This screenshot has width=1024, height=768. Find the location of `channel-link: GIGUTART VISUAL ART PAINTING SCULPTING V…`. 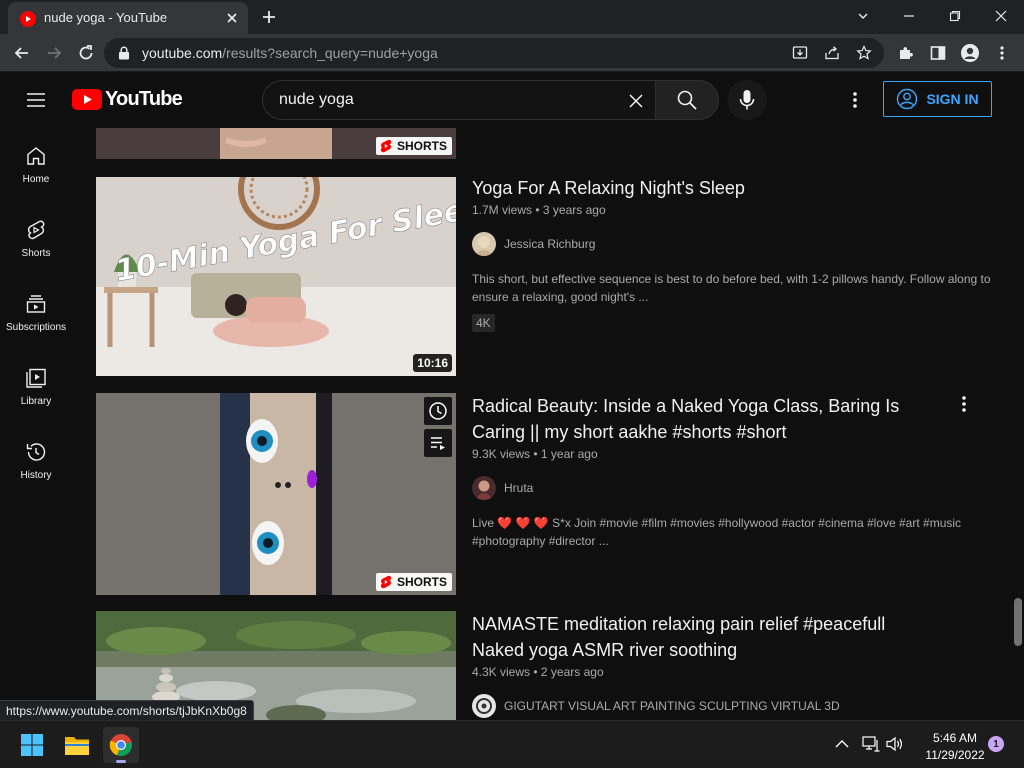

channel-link: GIGUTART VISUAL ART PAINTING SCULPTING V… is located at coordinates (656, 706).